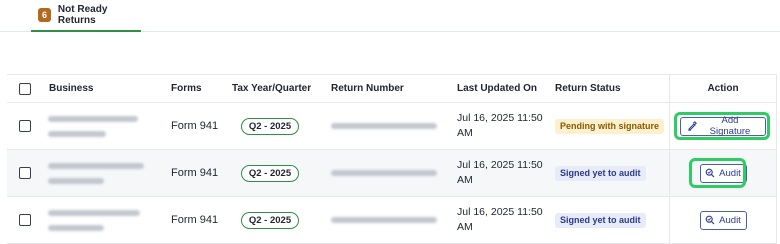 Image resolution: width=780 pixels, height=244 pixels. What do you see at coordinates (272, 88) in the screenshot?
I see `column-header-tax-year-quarter: Tax Year/Quarter` at bounding box center [272, 88].